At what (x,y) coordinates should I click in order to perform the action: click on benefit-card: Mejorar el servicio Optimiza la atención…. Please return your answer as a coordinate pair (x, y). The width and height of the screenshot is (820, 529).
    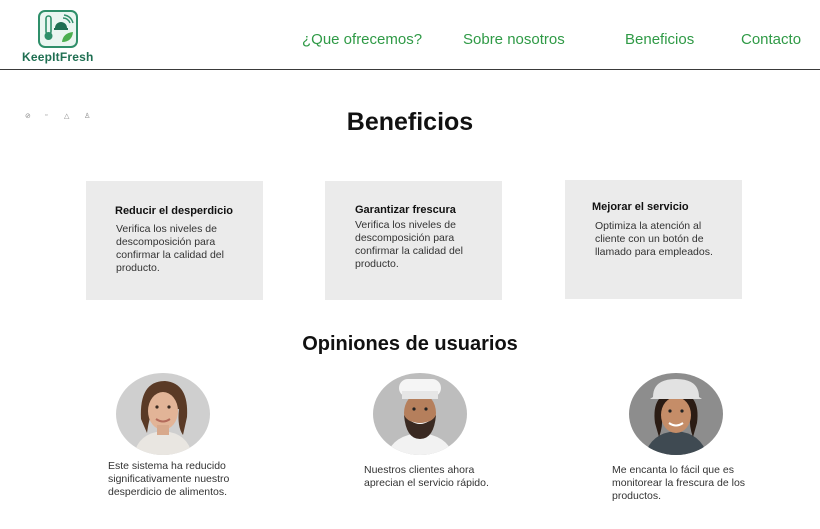
    Looking at the image, I should click on (653, 239).